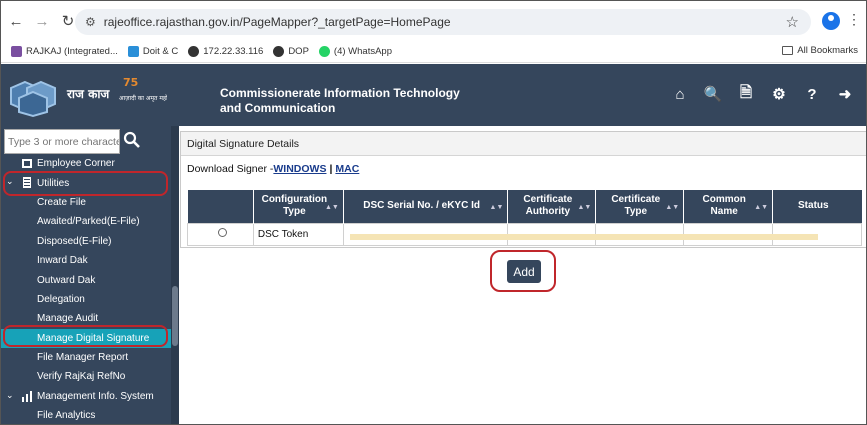 Image resolution: width=867 pixels, height=425 pixels. What do you see at coordinates (294, 206) in the screenshot?
I see `column-label: Configuration Type` at bounding box center [294, 206].